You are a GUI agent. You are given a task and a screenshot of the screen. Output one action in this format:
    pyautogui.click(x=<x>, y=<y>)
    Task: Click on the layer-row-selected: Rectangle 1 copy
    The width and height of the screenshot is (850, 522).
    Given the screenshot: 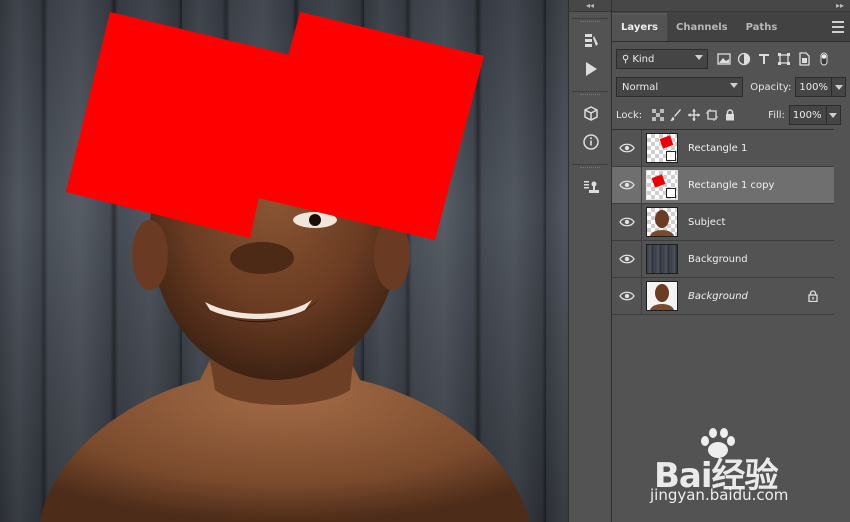 What is the action you would take?
    pyautogui.click(x=723, y=185)
    